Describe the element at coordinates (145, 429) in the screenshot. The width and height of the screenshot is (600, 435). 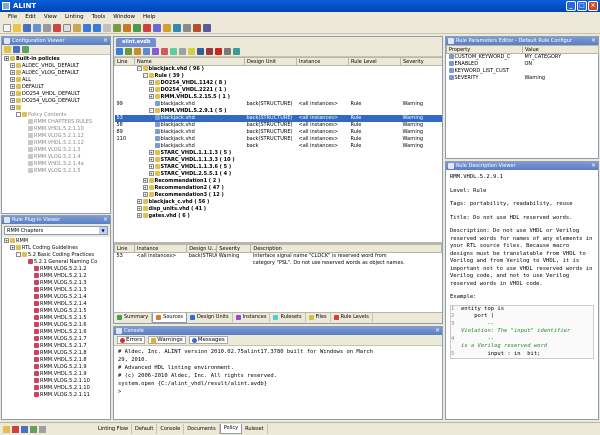
I see `window-tab-default: Default` at that location.